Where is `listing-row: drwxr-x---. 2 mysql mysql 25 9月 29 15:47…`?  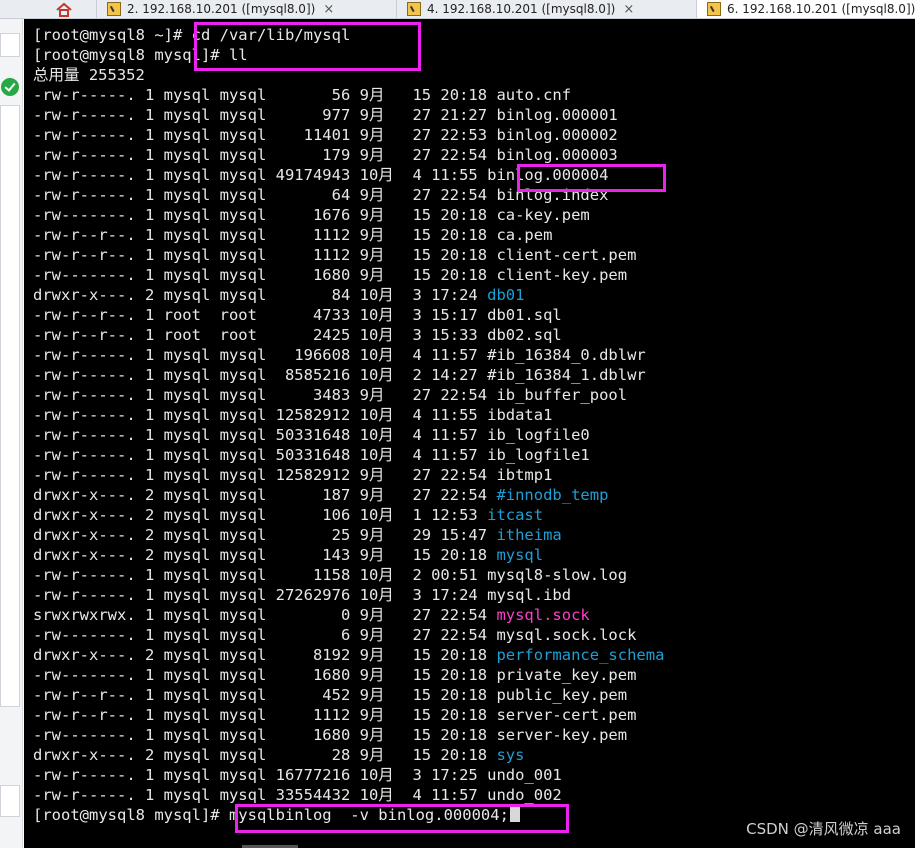 listing-row: drwxr-x---. 2 mysql mysql 25 9月 29 15:47… is located at coordinates (348, 535).